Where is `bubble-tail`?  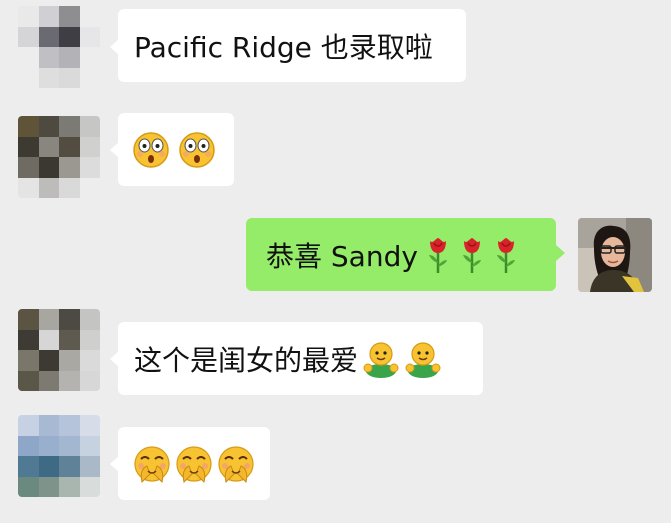 bubble-tail is located at coordinates (560, 253).